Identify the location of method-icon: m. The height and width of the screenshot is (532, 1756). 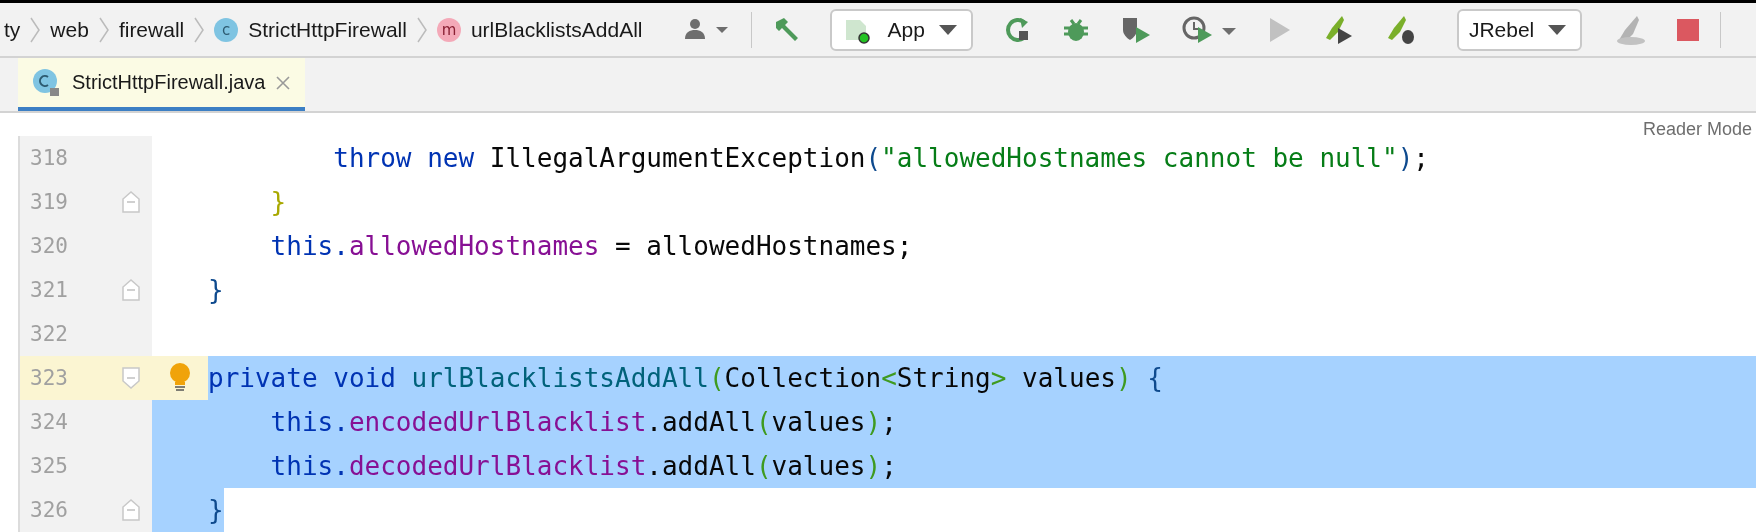
(448, 29).